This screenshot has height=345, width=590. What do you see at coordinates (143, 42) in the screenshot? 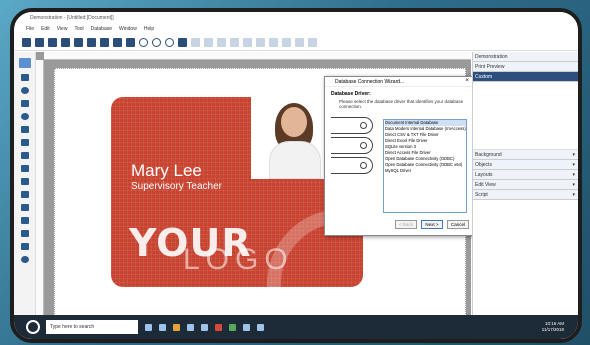
I see `zoom-in-icon` at bounding box center [143, 42].